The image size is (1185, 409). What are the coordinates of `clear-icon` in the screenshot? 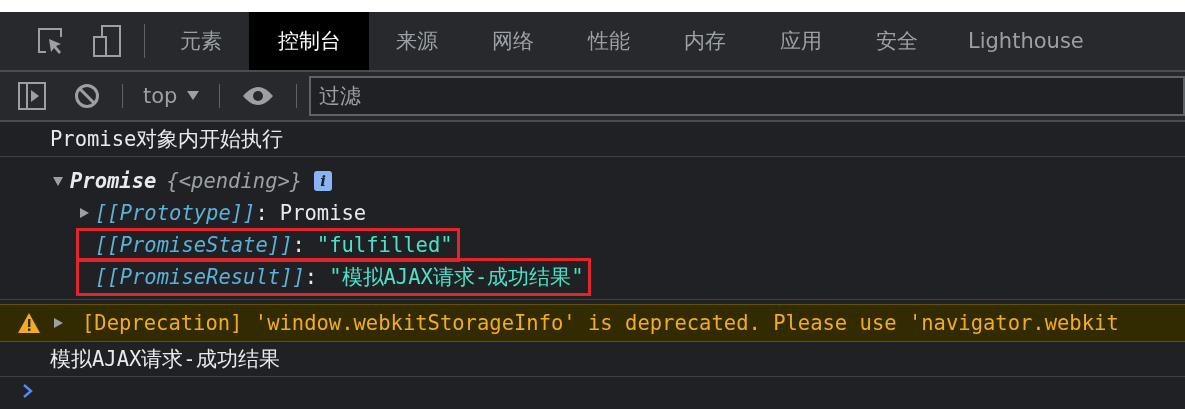 It's located at (87, 96).